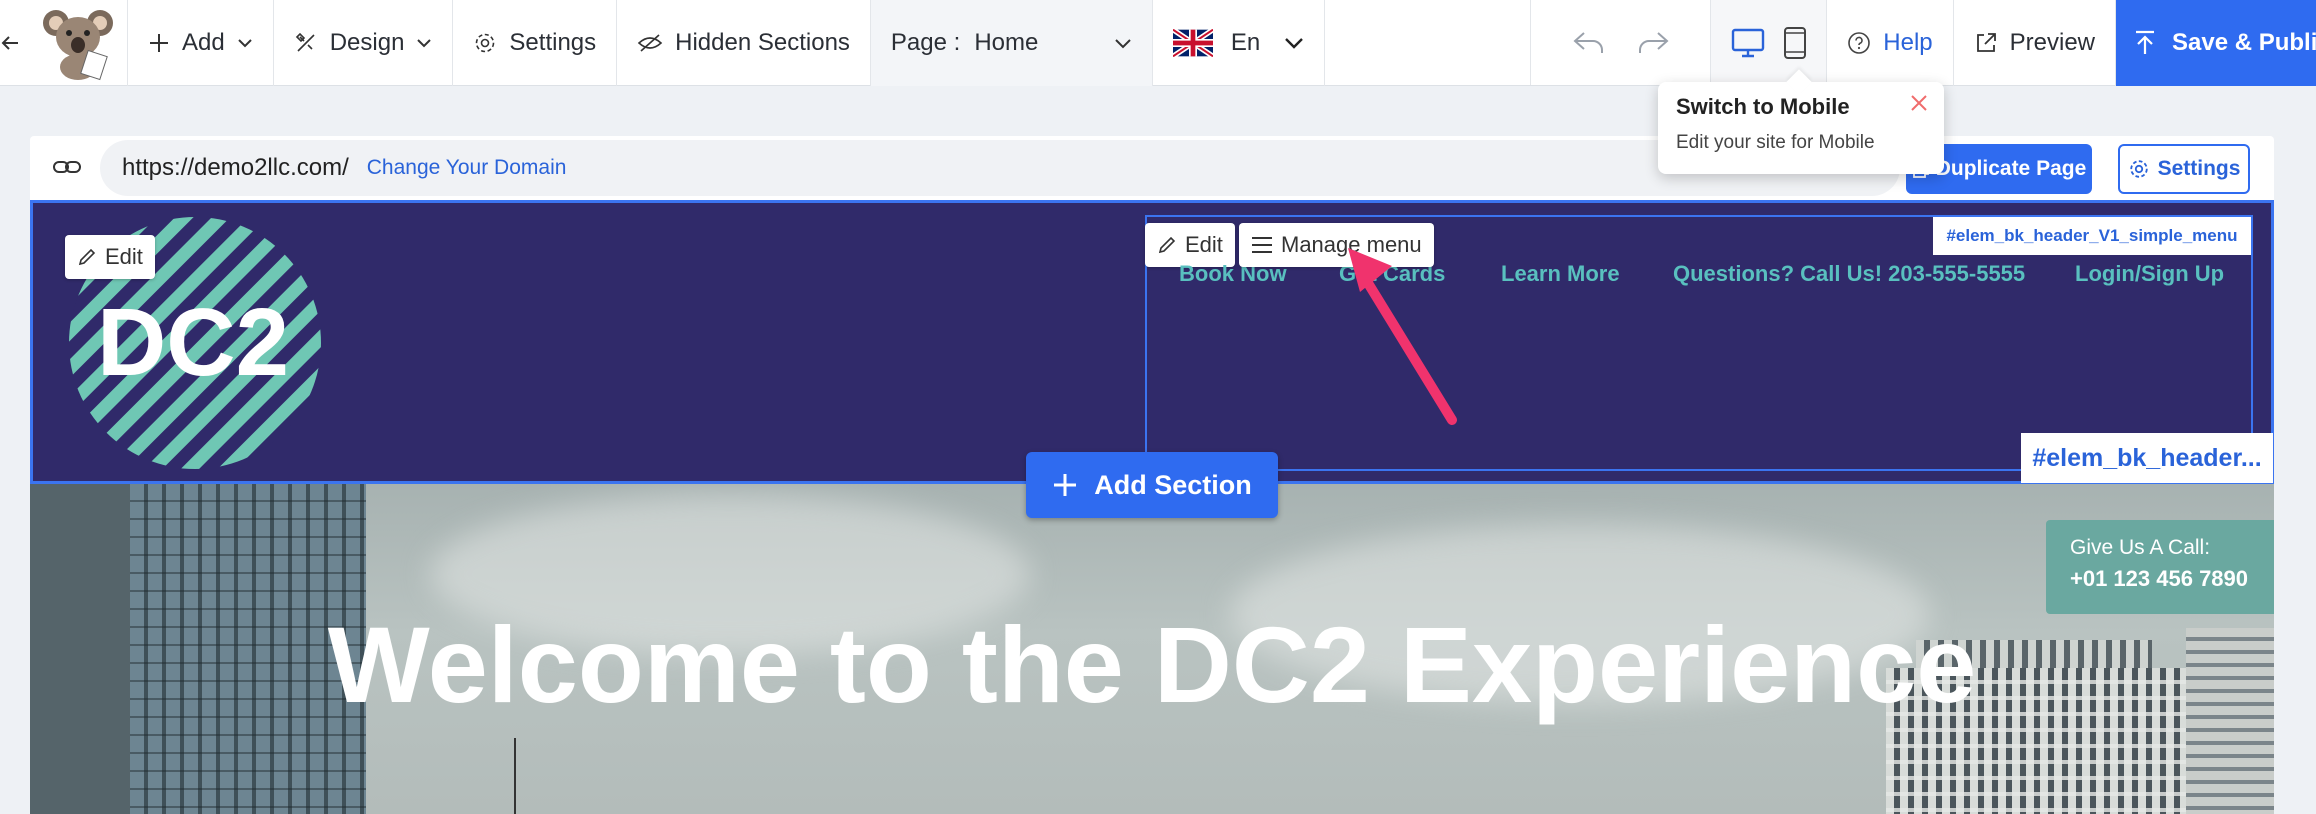  Describe the element at coordinates (515, 776) in the screenshot. I see `antenna-pole` at that location.